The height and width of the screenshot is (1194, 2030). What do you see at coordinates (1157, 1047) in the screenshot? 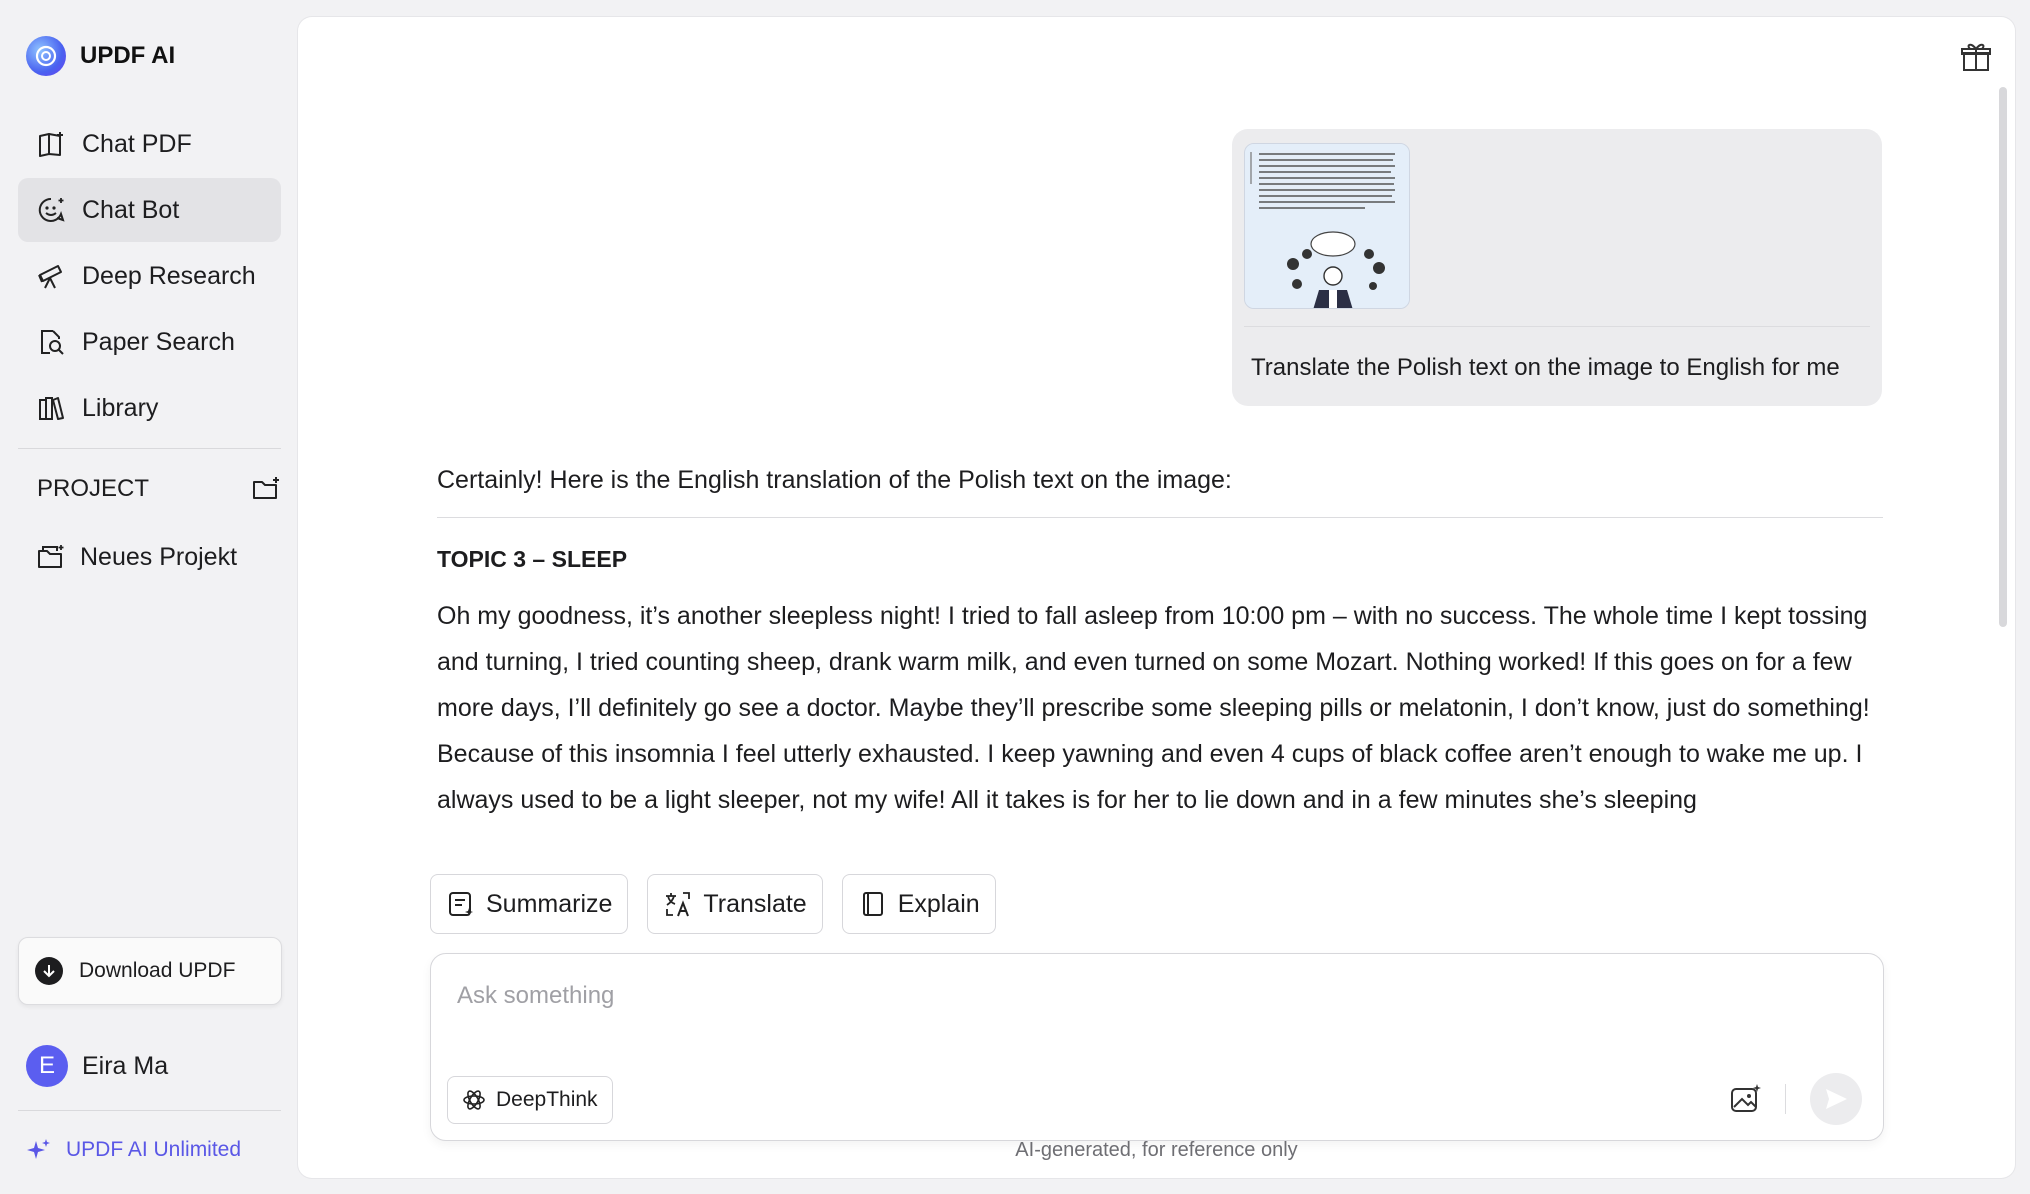
I see `message-composer: DeepThink` at bounding box center [1157, 1047].